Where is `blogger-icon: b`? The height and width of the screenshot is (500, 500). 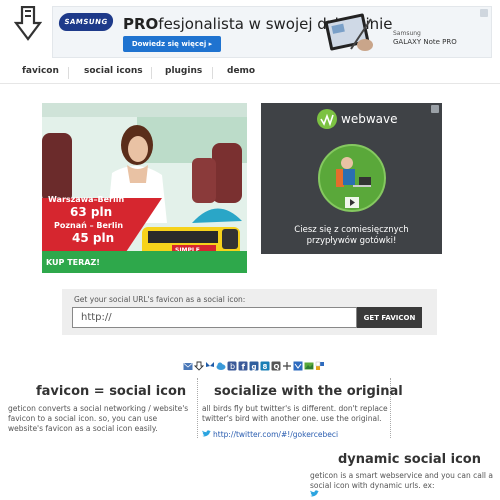 blogger-icon: b is located at coordinates (232, 363).